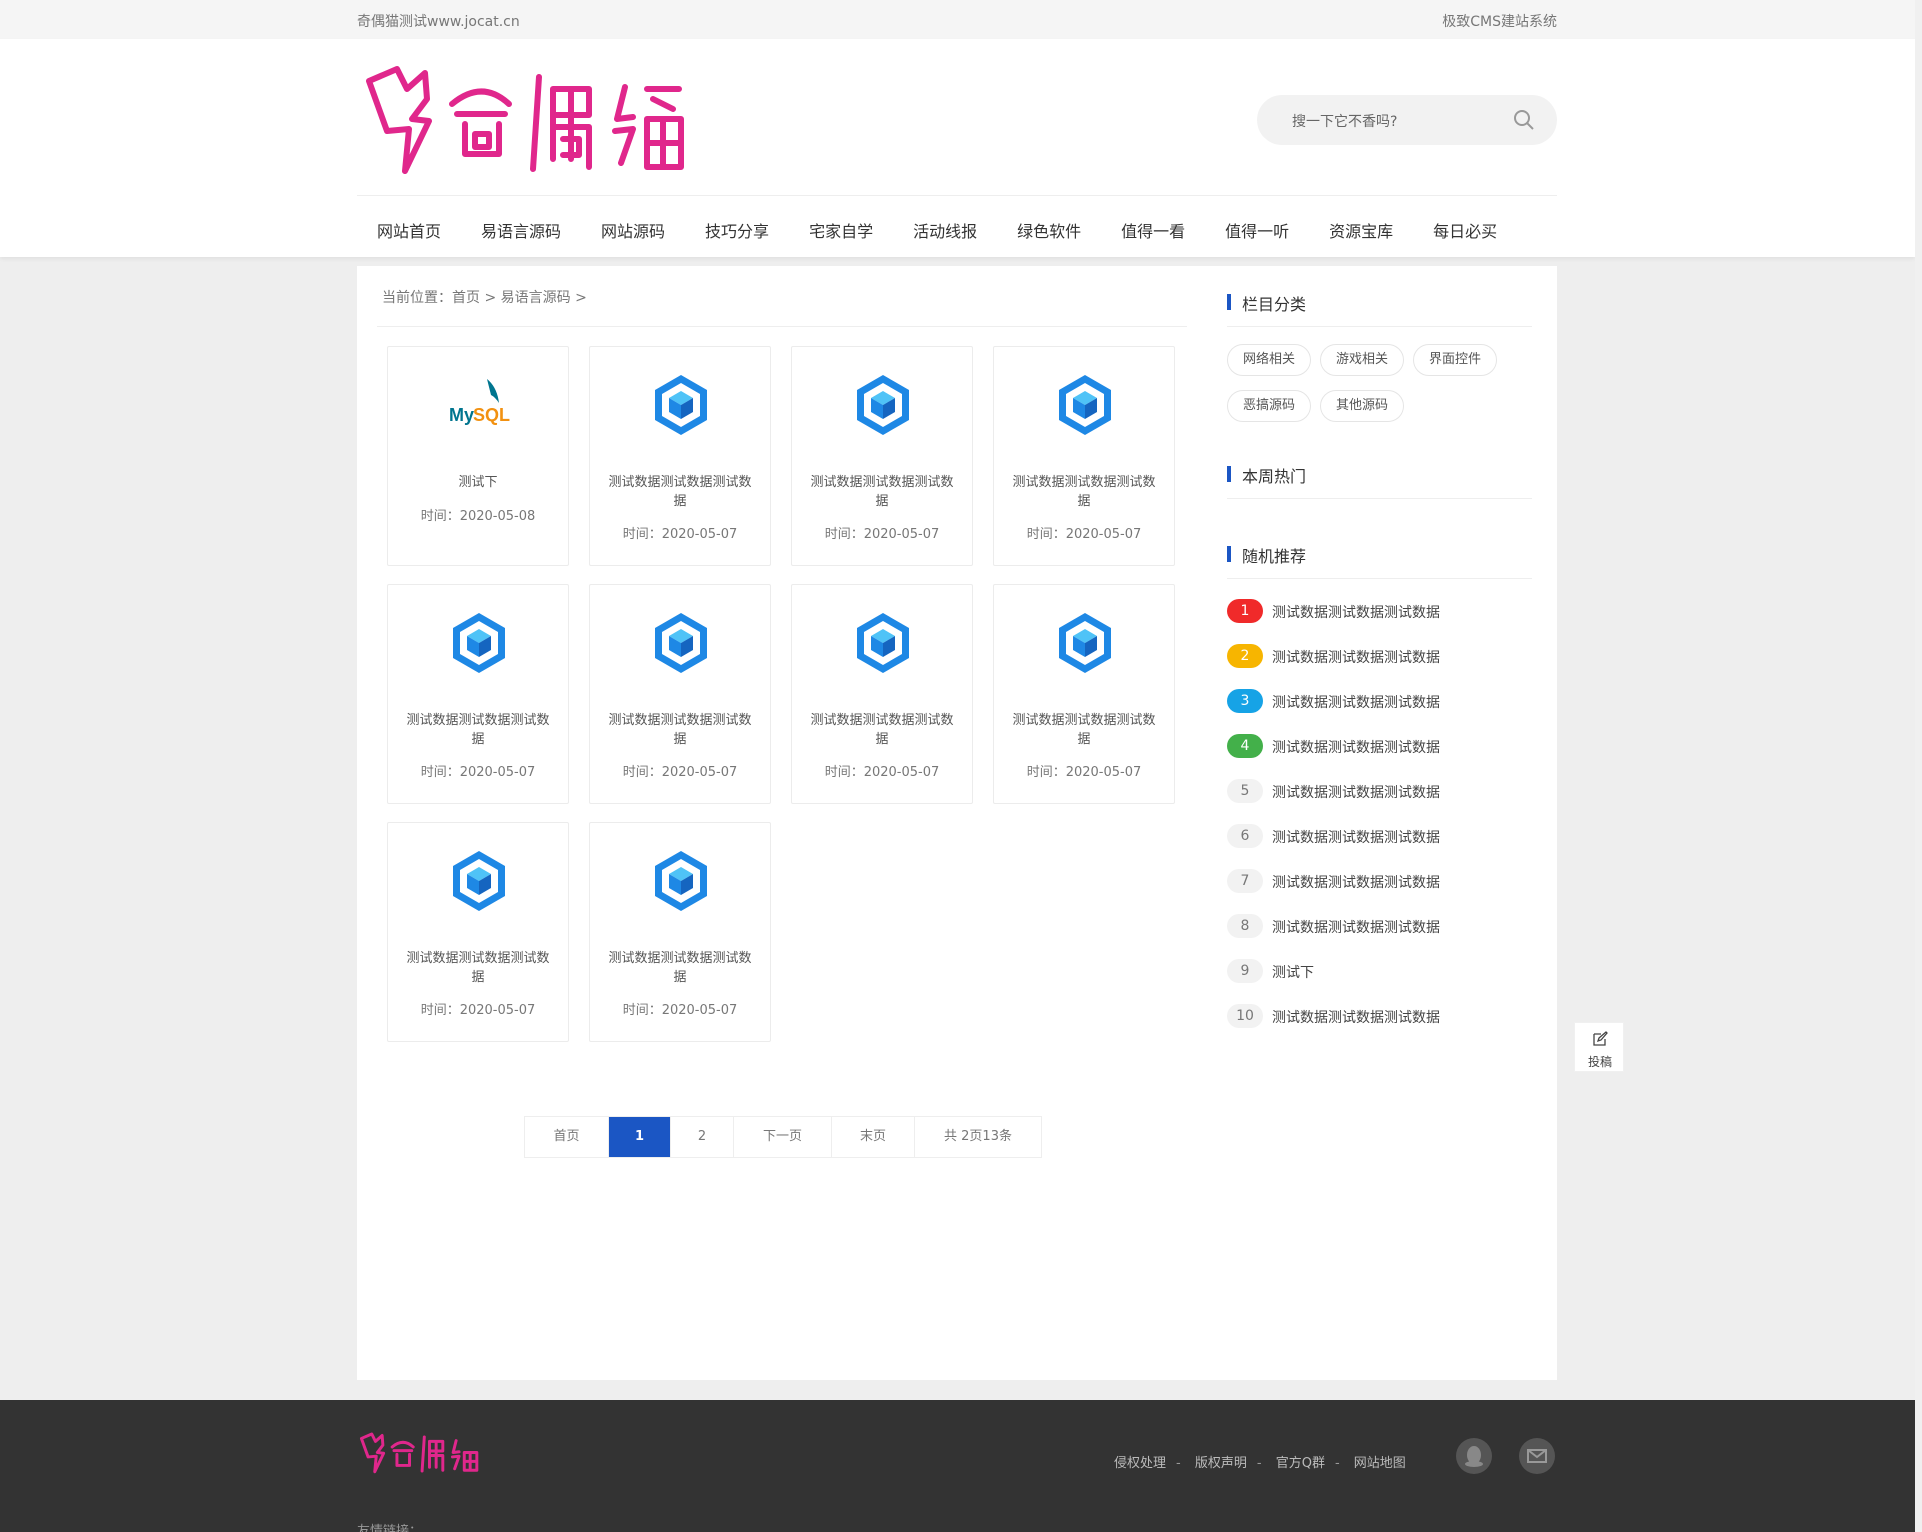 The image size is (1922, 1532). Describe the element at coordinates (702, 1137) in the screenshot. I see `pager-page-2: 2` at that location.